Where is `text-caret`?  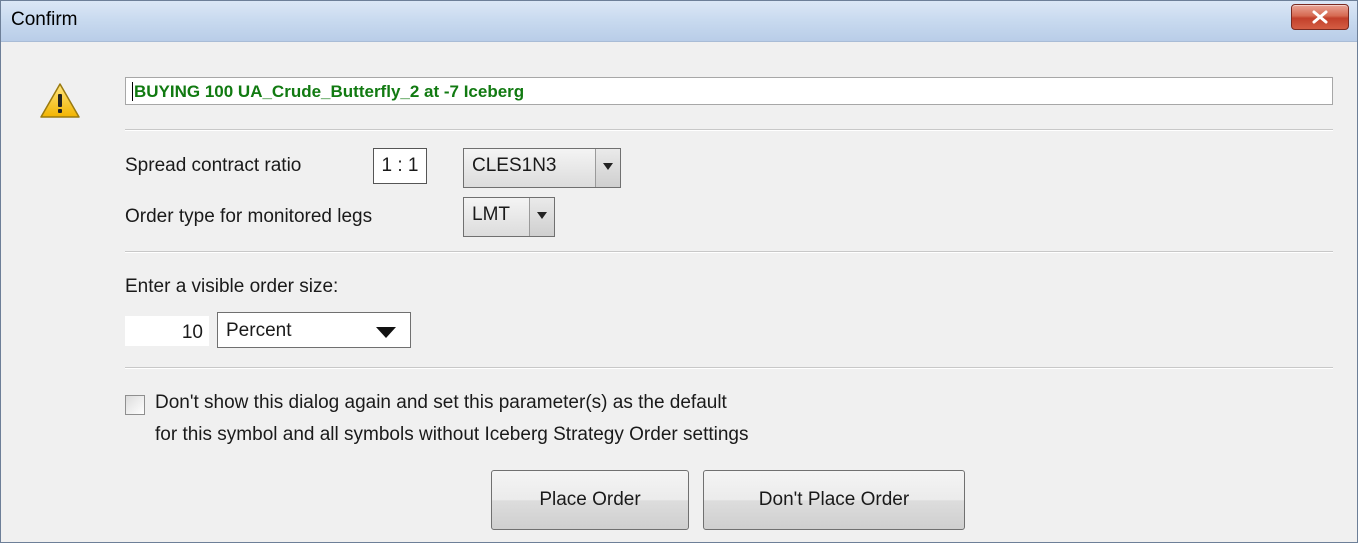 text-caret is located at coordinates (132, 91).